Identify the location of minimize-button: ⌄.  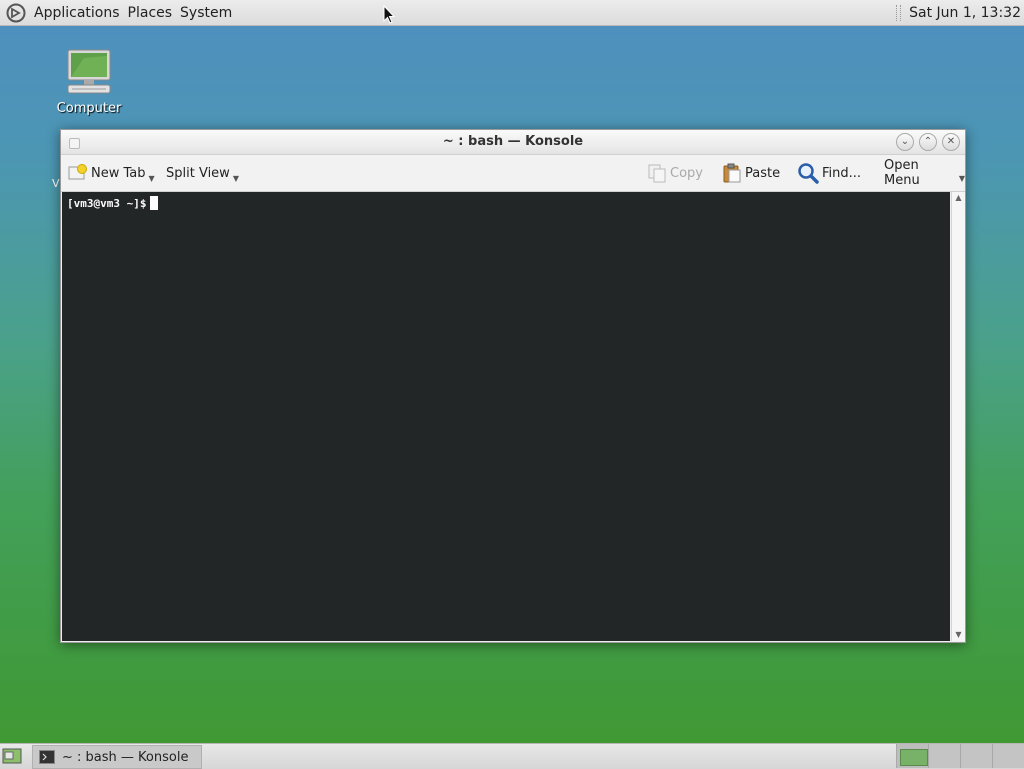
(905, 142).